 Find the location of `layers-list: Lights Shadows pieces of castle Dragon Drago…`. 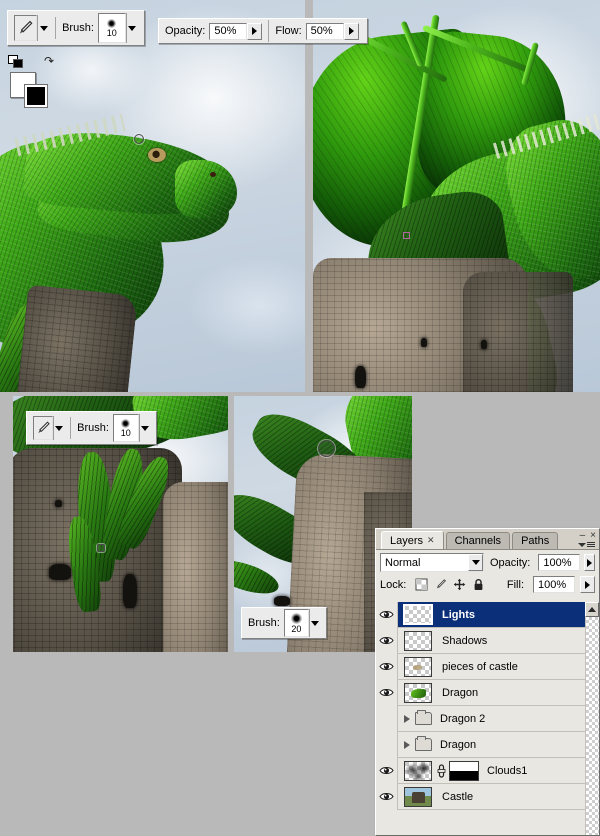

layers-list: Lights Shadows pieces of castle Dragon Drago… is located at coordinates (487, 718).